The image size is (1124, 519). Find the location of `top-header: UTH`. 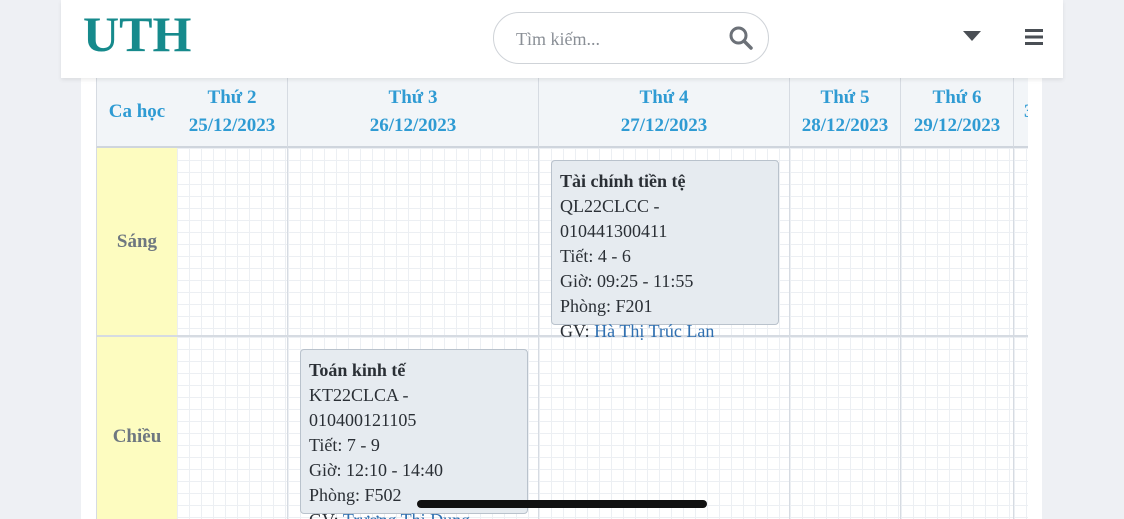

top-header: UTH is located at coordinates (562, 39).